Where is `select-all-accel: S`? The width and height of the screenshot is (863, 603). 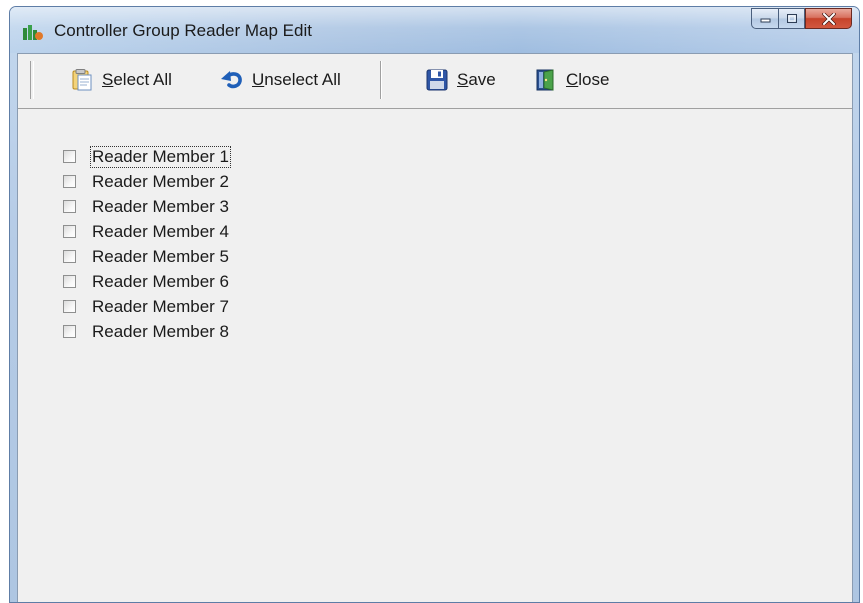 select-all-accel: S is located at coordinates (108, 79).